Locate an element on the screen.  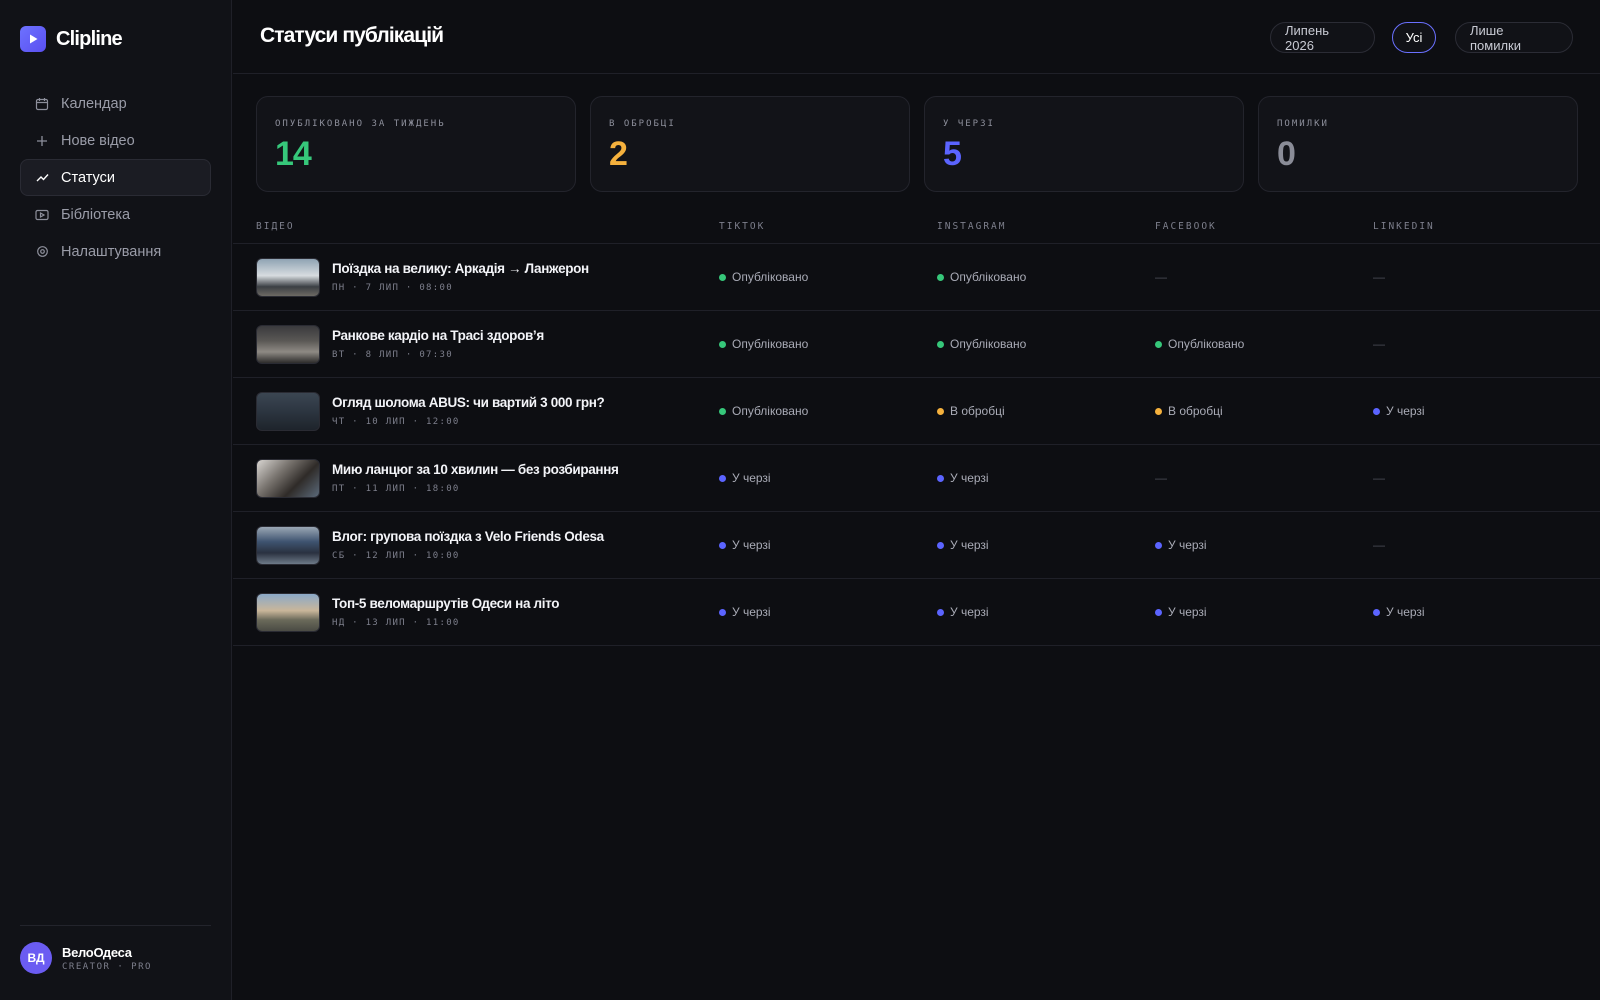
column-header-instagram: INSTAGRAM is located at coordinates (972, 226).